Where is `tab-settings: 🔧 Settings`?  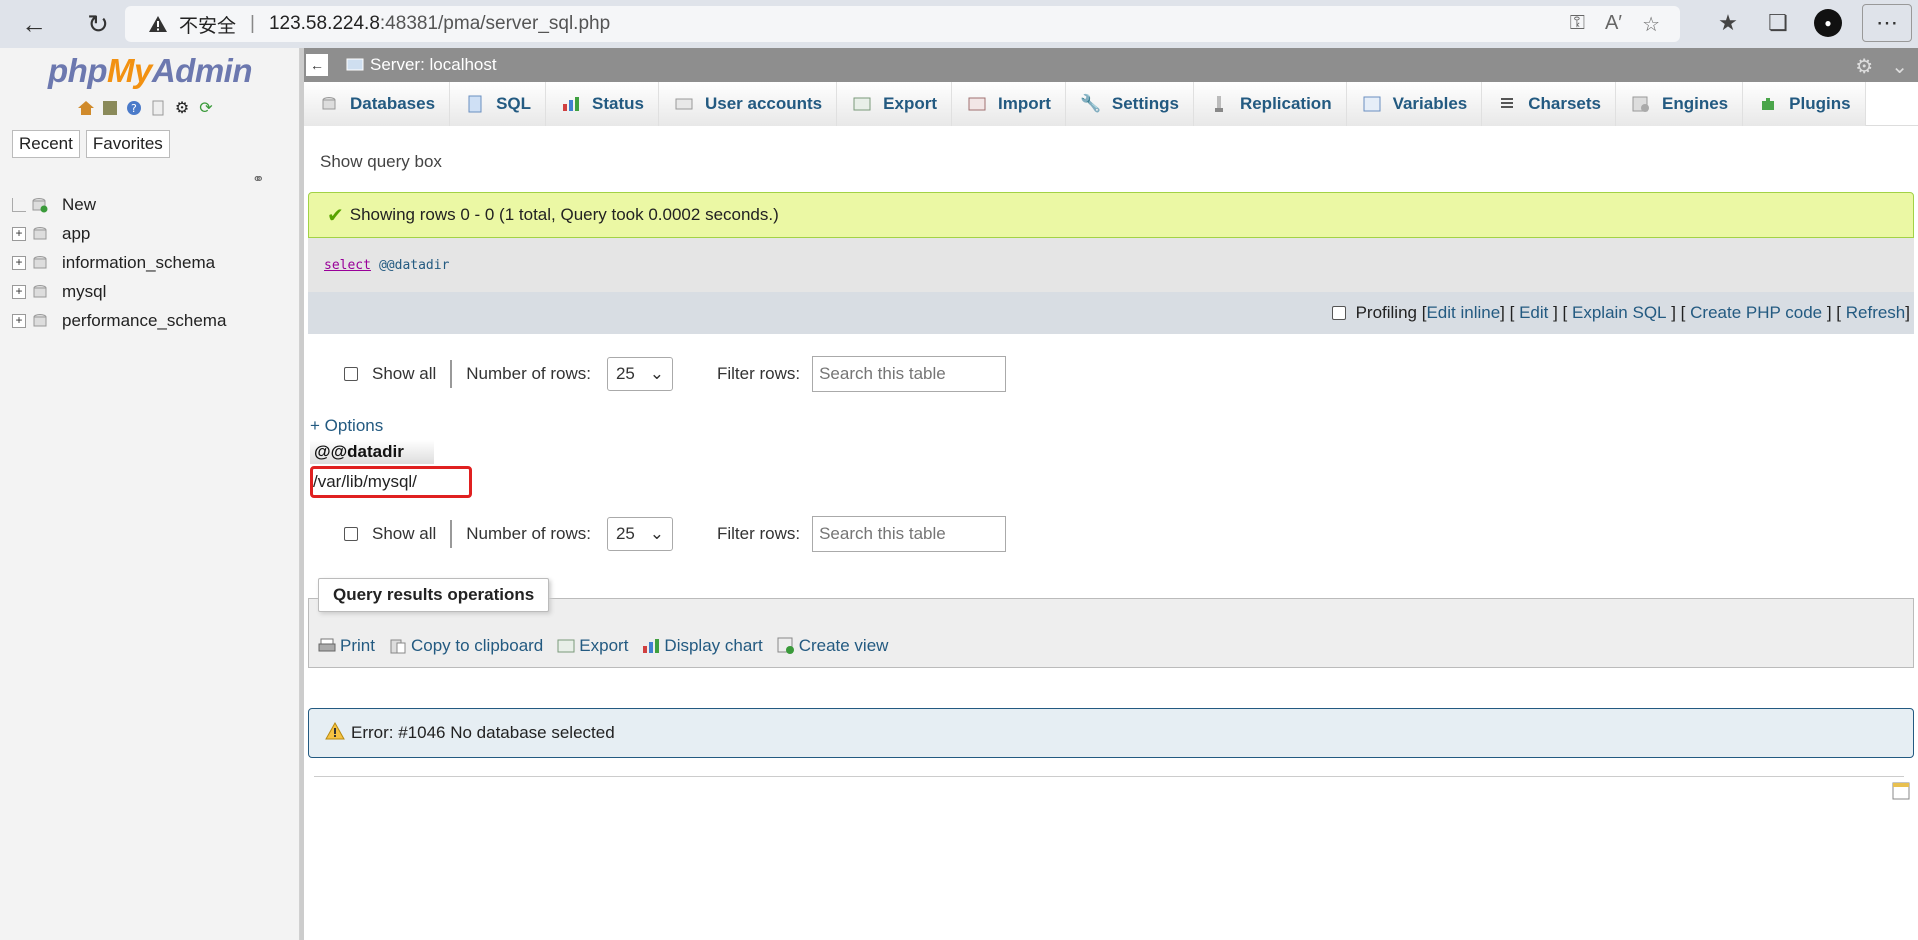 tab-settings: 🔧 Settings is located at coordinates (1129, 104).